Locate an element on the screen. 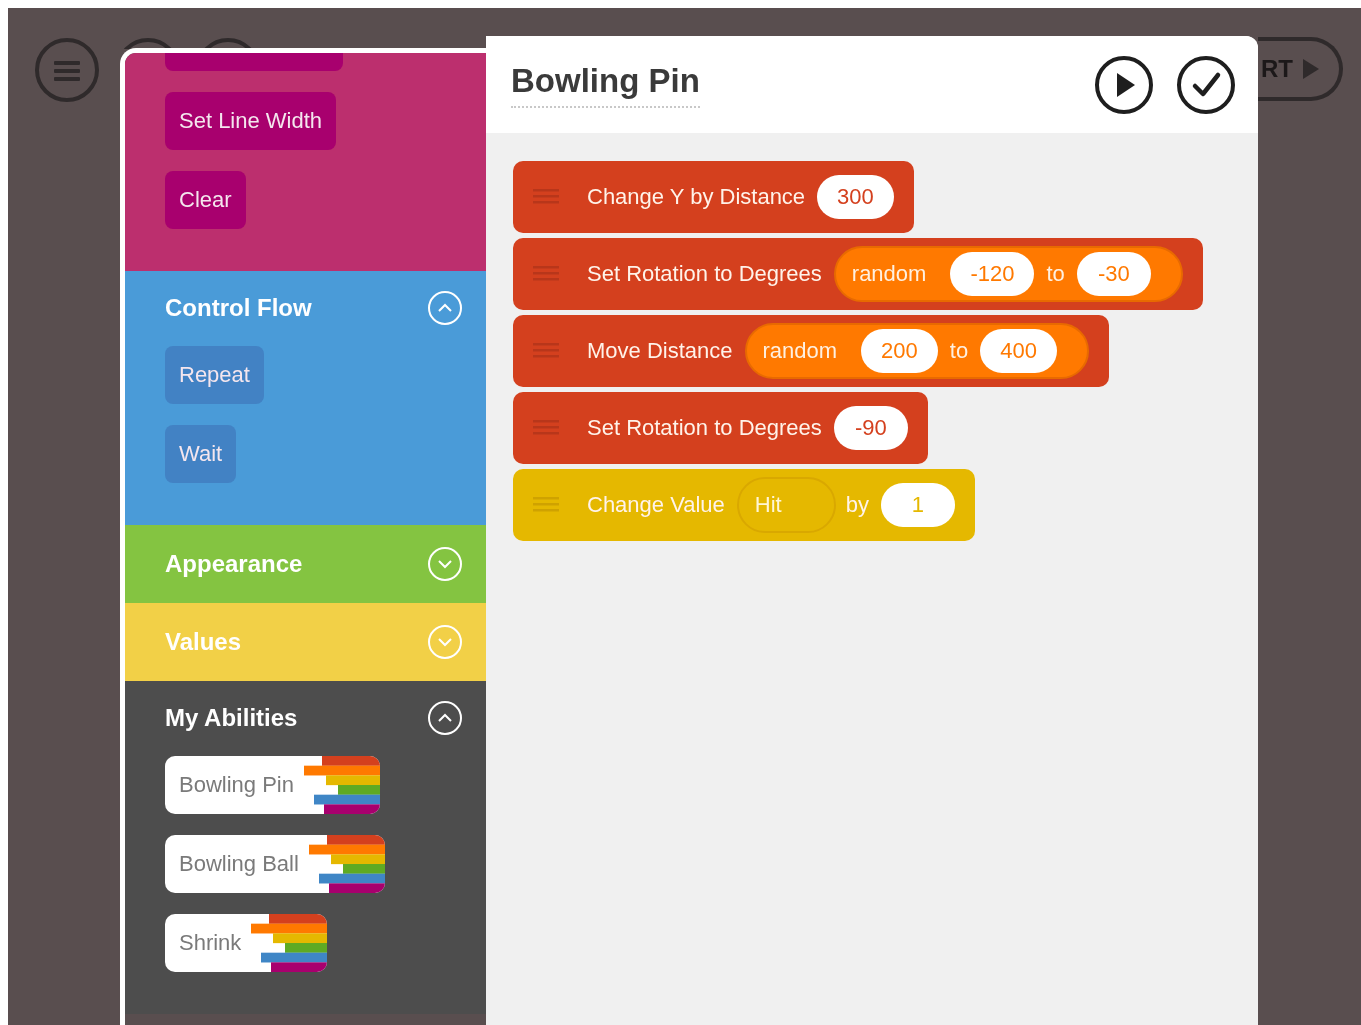 The width and height of the screenshot is (1361, 1025). palette-block: Wait is located at coordinates (201, 454).